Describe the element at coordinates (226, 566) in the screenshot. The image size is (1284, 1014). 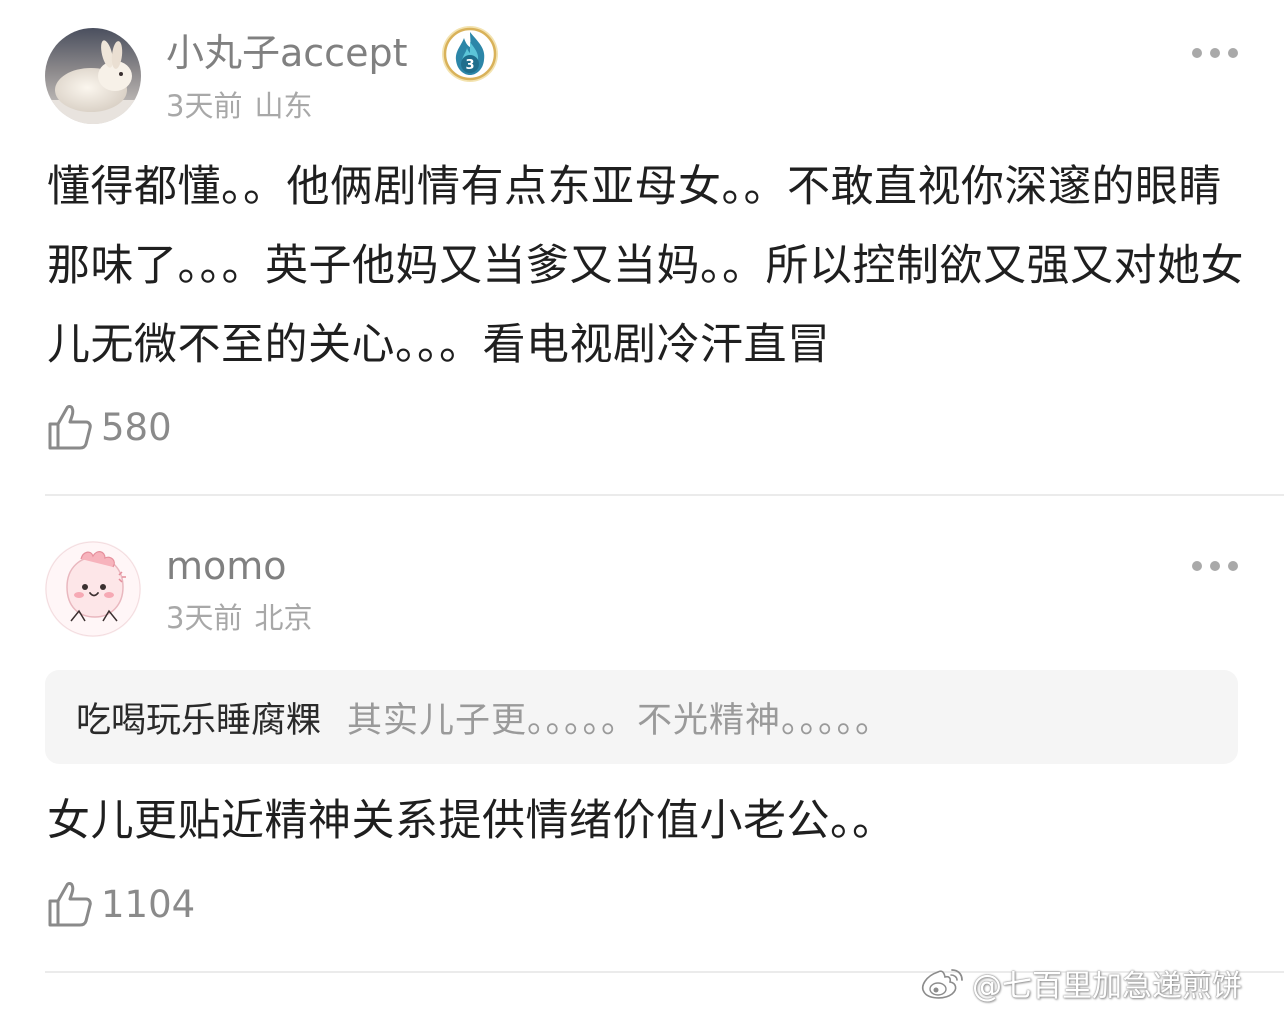
I see `username: momo` at that location.